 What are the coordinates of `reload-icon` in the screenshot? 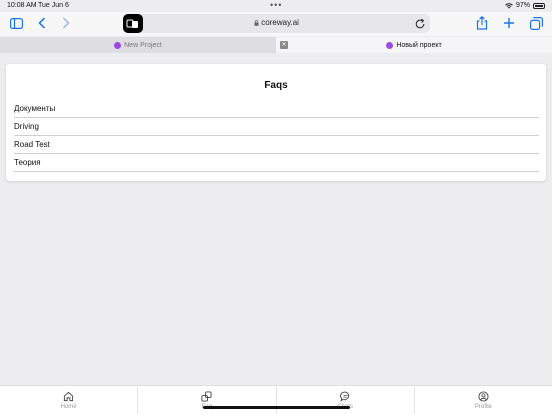 It's located at (420, 23).